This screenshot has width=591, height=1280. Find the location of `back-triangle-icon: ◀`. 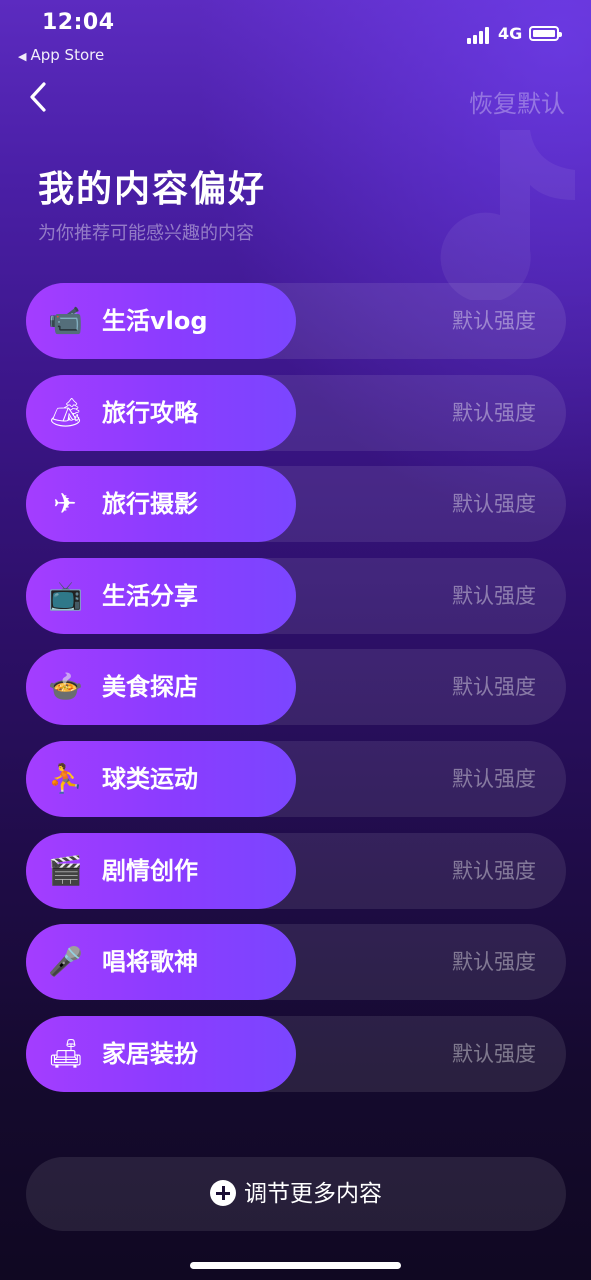

back-triangle-icon: ◀ is located at coordinates (22, 56).